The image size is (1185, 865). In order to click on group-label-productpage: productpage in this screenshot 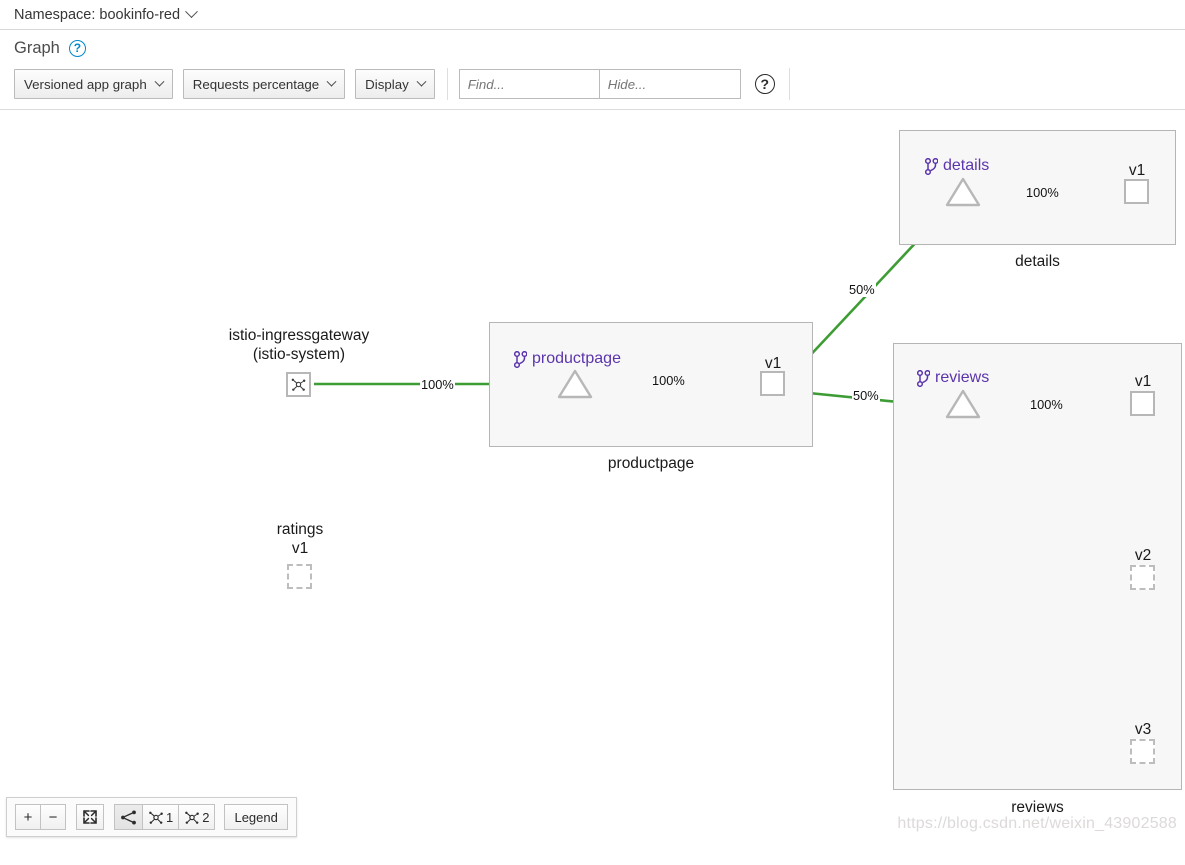, I will do `click(651, 463)`.